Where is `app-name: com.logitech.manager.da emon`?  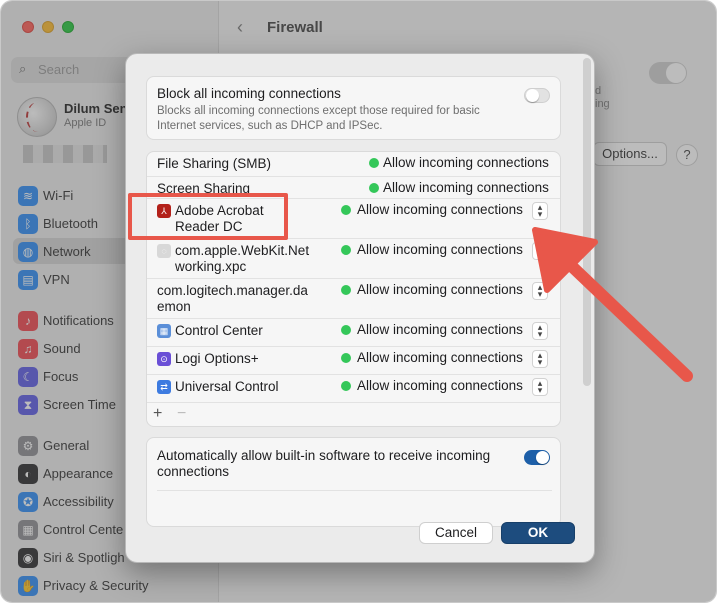
app-name: com.logitech.manager.da emon is located at coordinates (232, 298).